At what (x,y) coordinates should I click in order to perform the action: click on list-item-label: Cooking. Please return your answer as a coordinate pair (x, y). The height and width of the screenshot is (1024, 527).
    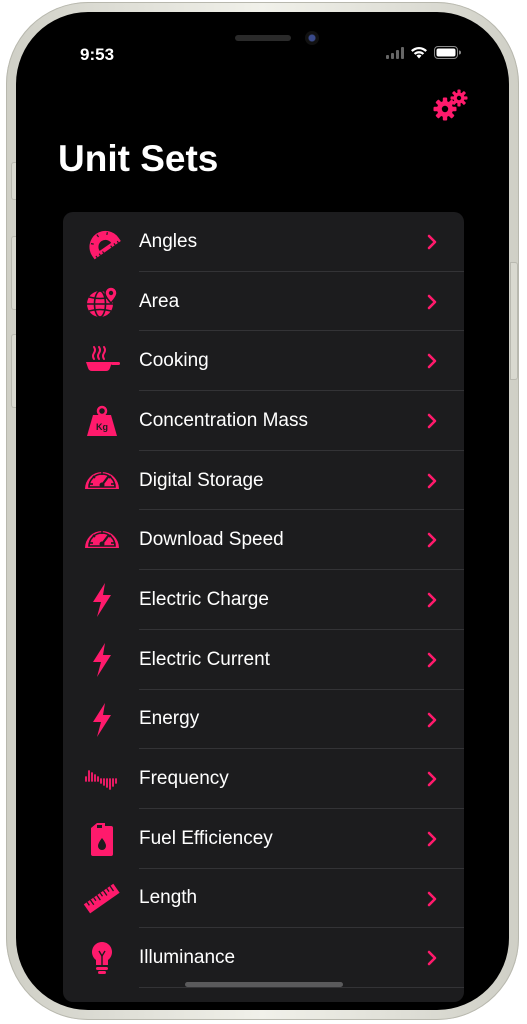
    Looking at the image, I should click on (174, 361).